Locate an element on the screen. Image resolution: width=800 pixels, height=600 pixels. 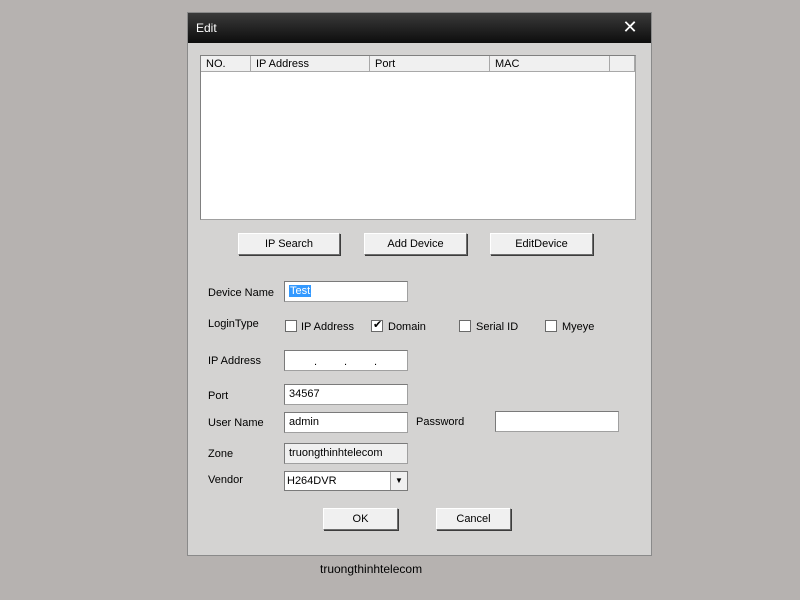
zone-input: truongthinhtelecom is located at coordinates (346, 453).